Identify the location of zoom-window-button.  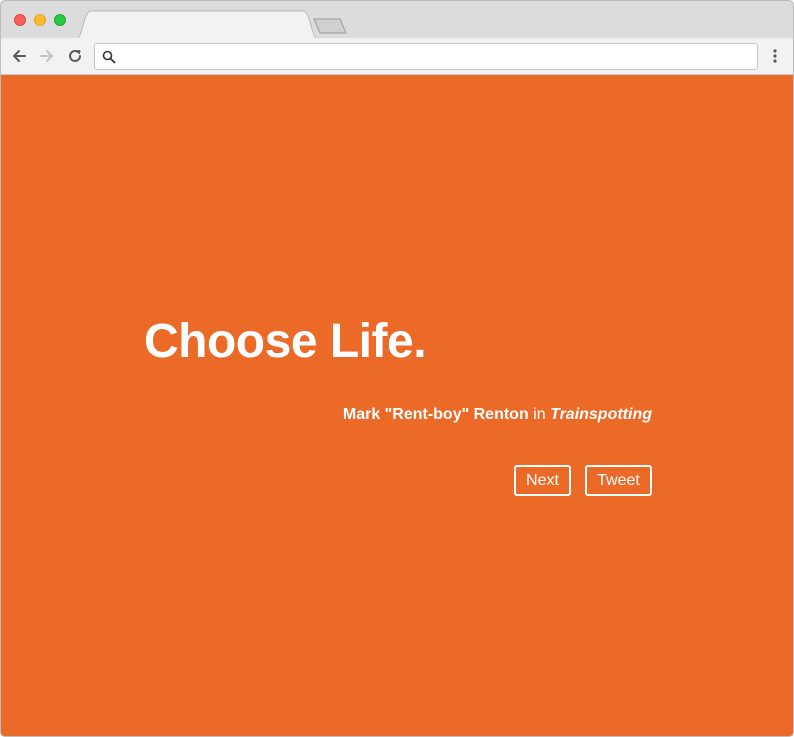
(60, 20).